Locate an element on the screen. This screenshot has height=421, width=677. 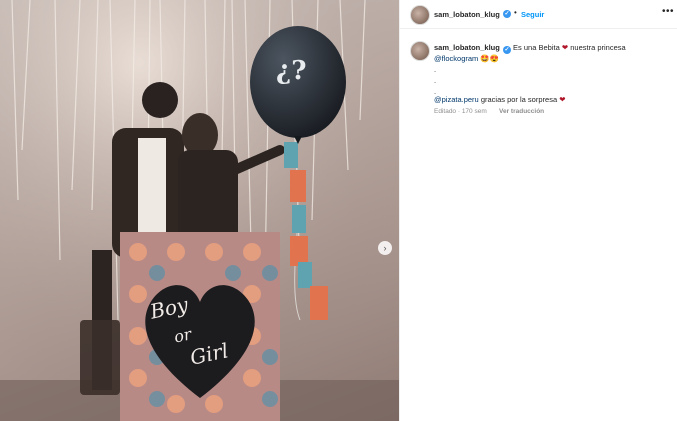
verified-badge-icon: ✓ is located at coordinates (507, 14).